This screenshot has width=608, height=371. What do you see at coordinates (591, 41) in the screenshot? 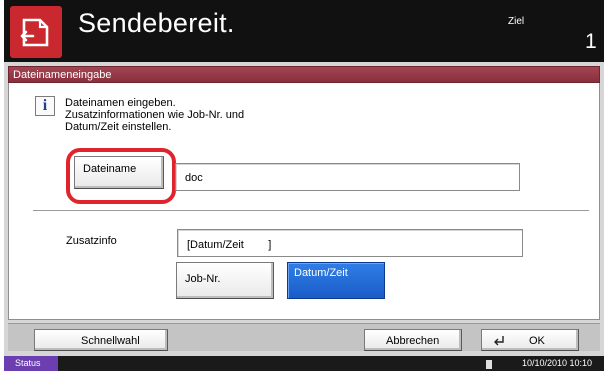
I see `destination-count: 1` at bounding box center [591, 41].